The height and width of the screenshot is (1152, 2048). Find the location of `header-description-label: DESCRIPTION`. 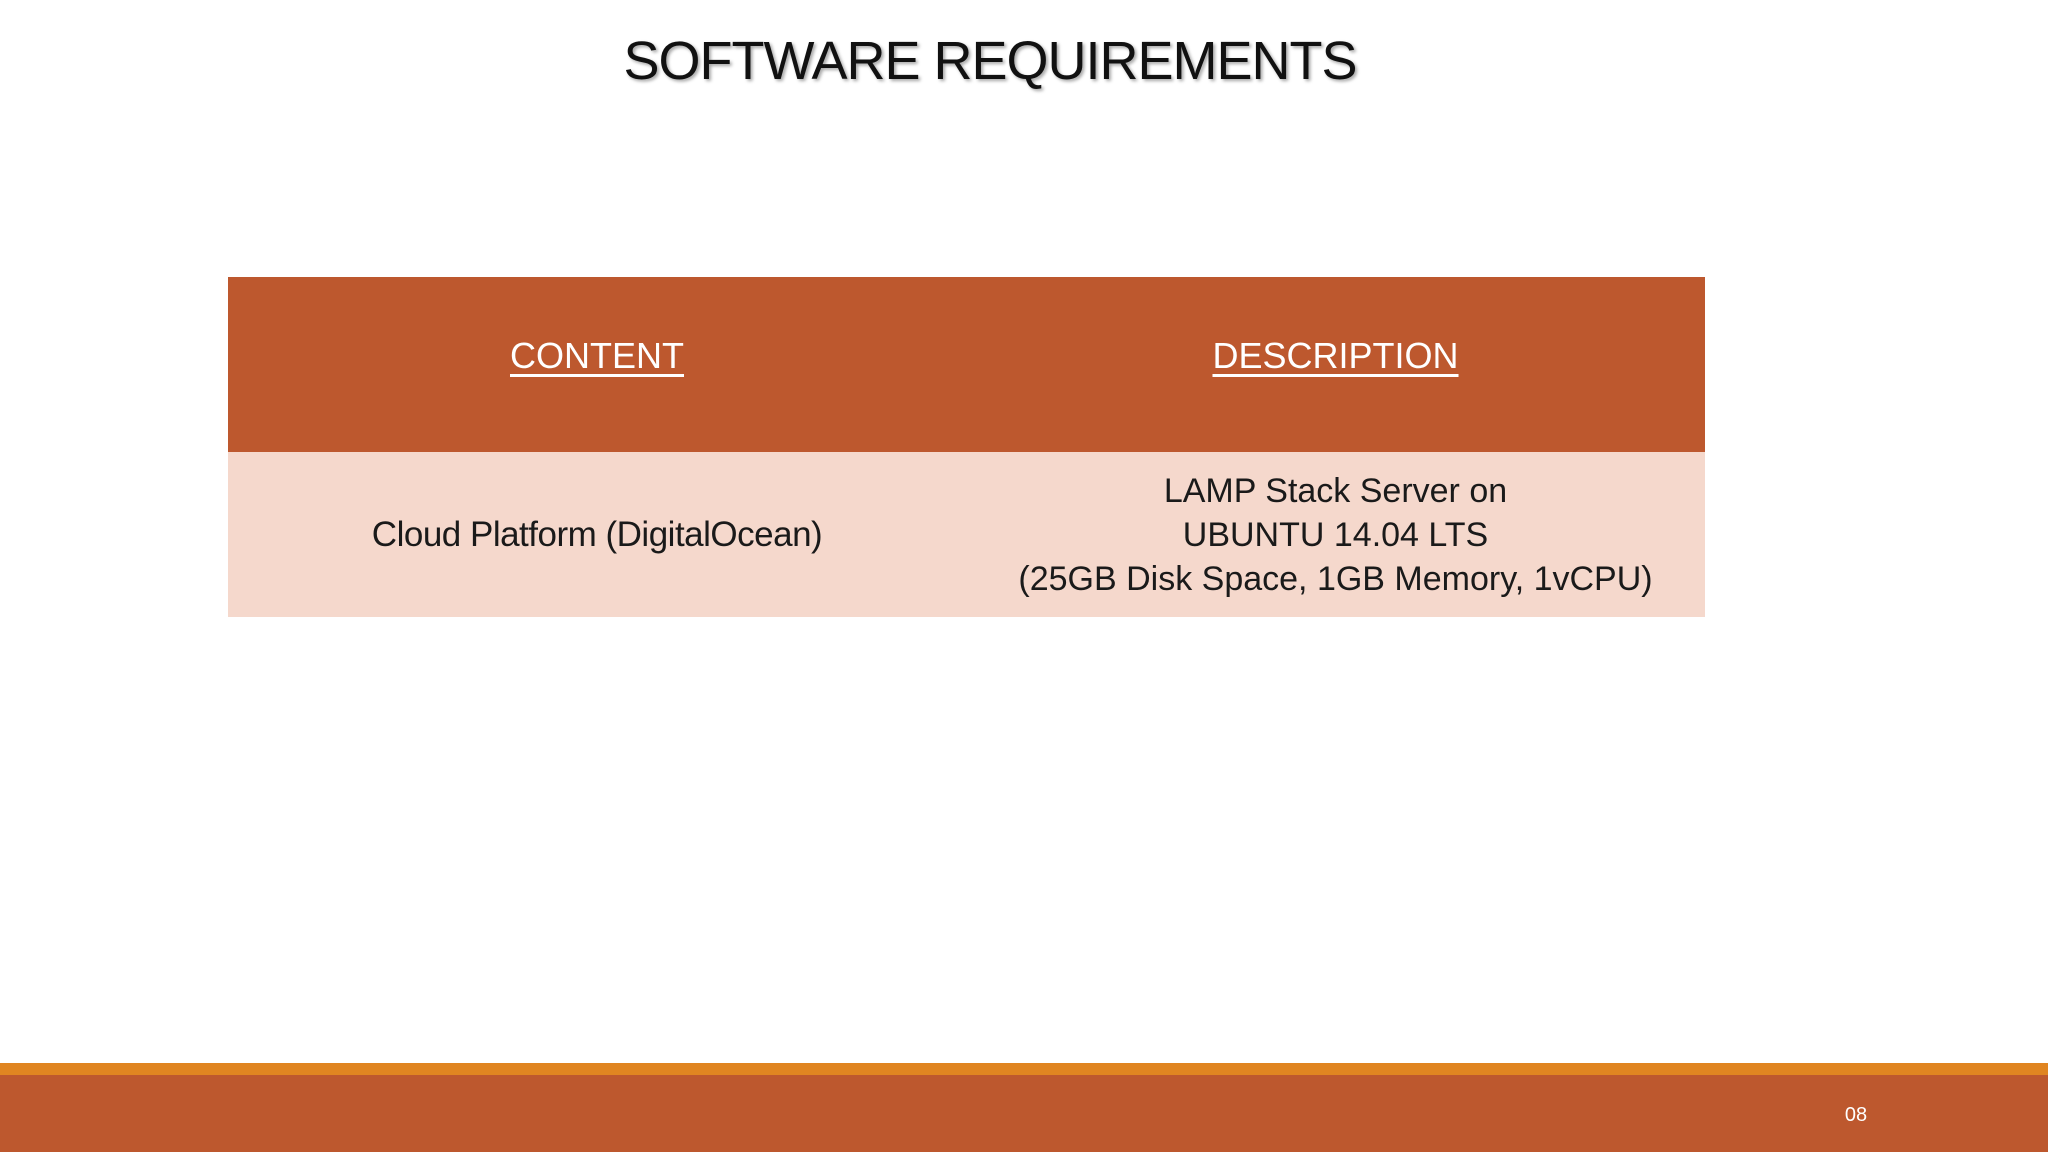

header-description-label: DESCRIPTION is located at coordinates (1335, 355).